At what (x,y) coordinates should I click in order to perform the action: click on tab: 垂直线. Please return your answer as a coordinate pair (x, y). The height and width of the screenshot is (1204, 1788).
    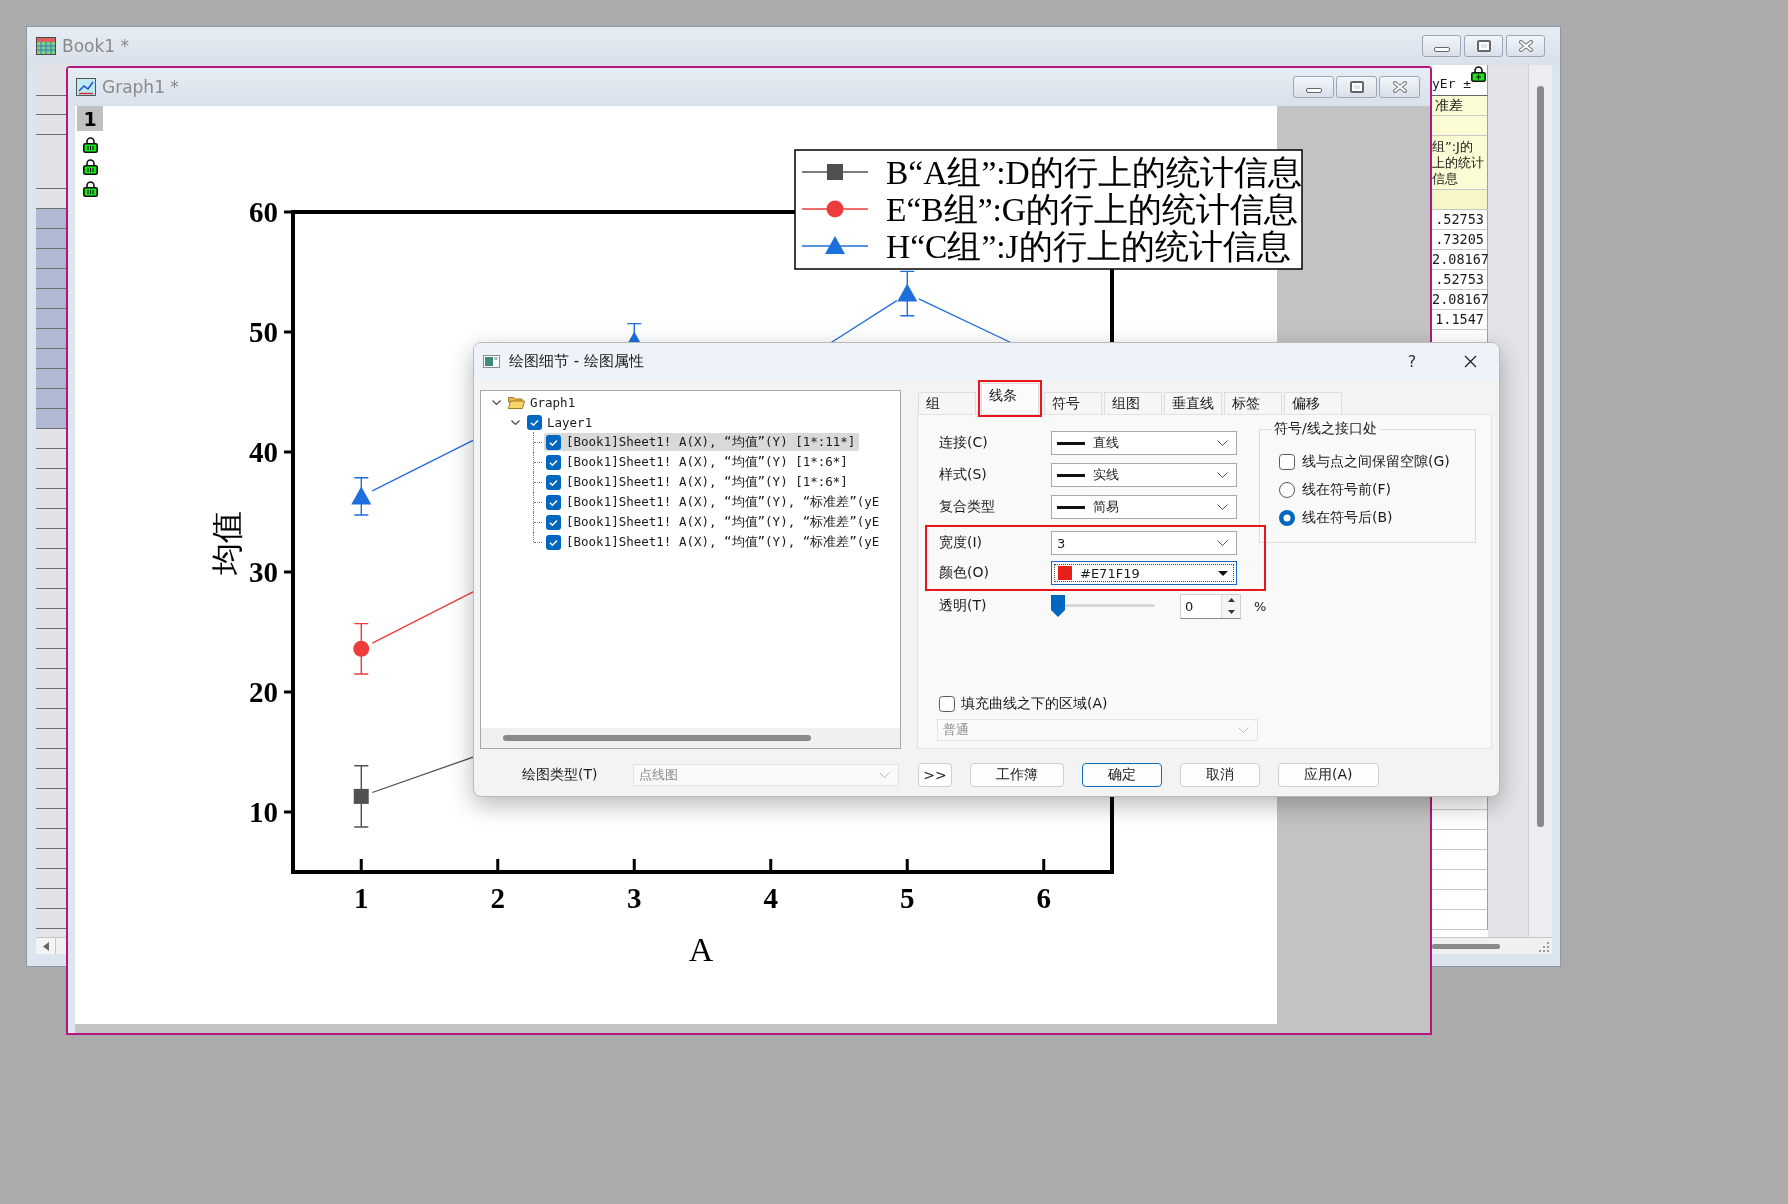
    Looking at the image, I should click on (1193, 403).